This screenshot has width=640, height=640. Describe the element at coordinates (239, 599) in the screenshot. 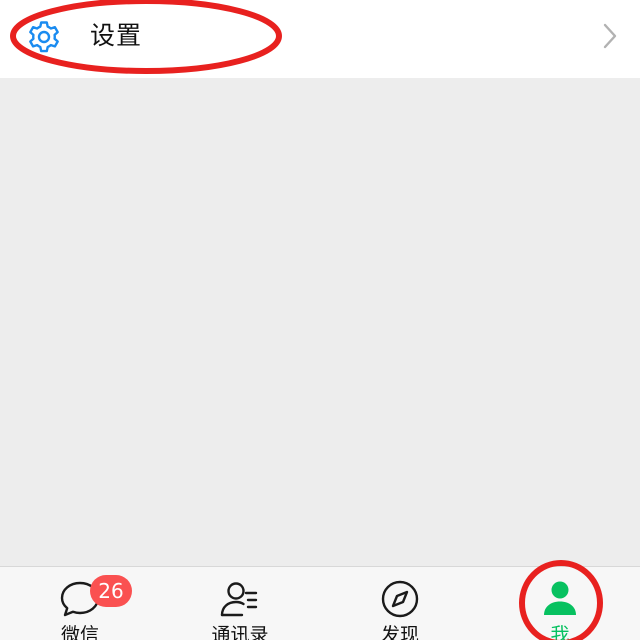

I see `contacts-icon` at that location.